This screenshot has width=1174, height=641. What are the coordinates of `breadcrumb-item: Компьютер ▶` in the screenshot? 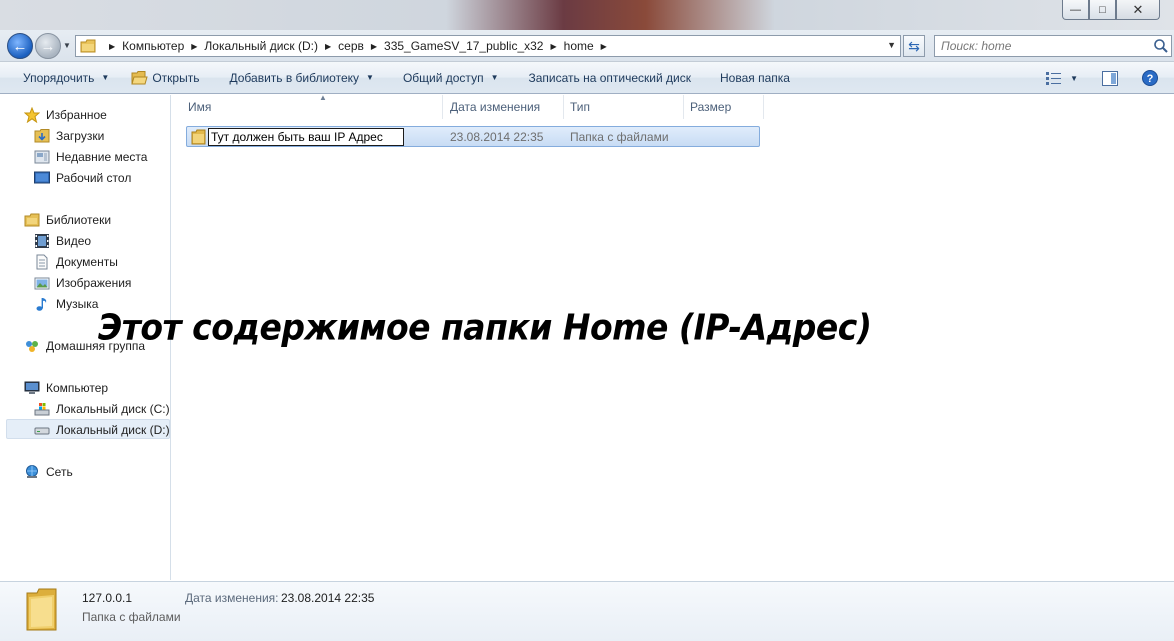 It's located at (163, 46).